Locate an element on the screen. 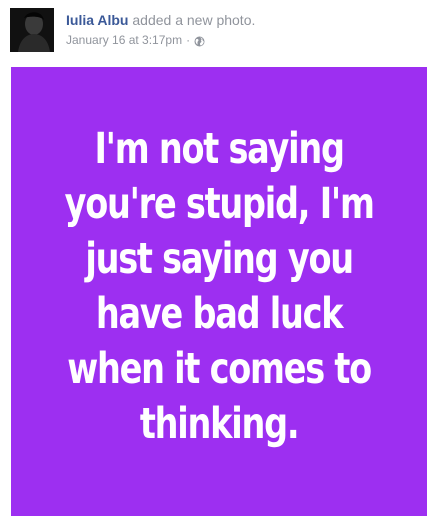  globe-icon is located at coordinates (199, 40).